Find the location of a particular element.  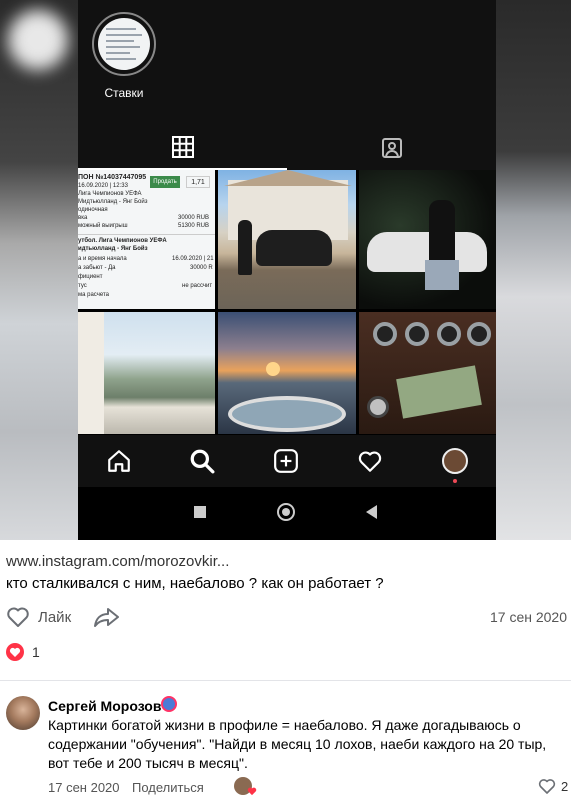

blurred-background-right is located at coordinates (533, 270).